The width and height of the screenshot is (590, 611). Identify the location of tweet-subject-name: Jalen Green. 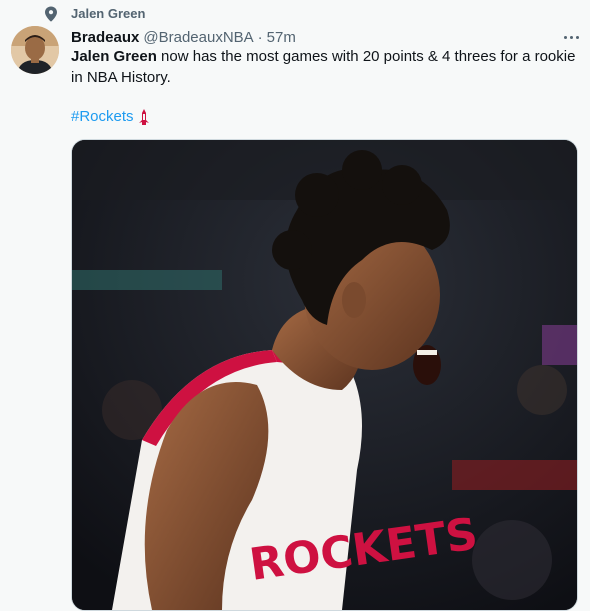
(114, 56).